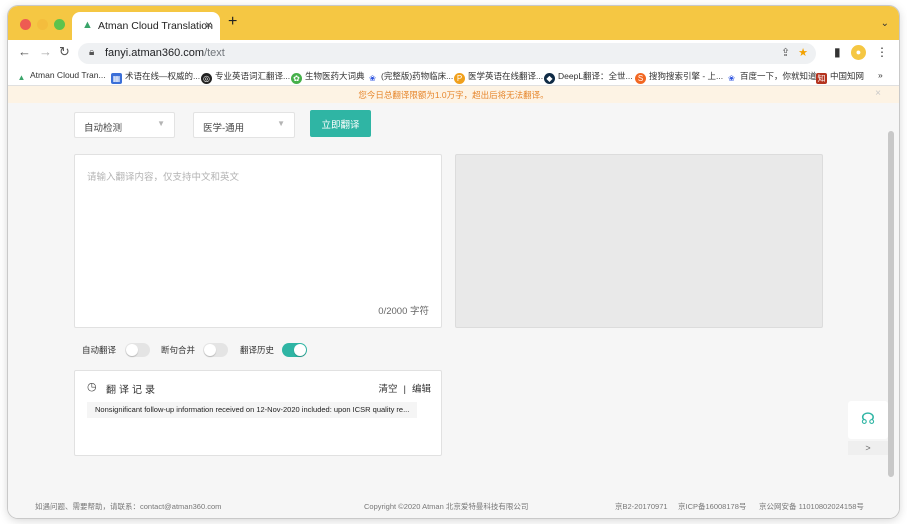 This screenshot has width=907, height=524. I want to click on auto-translate-switch, so click(137, 350).